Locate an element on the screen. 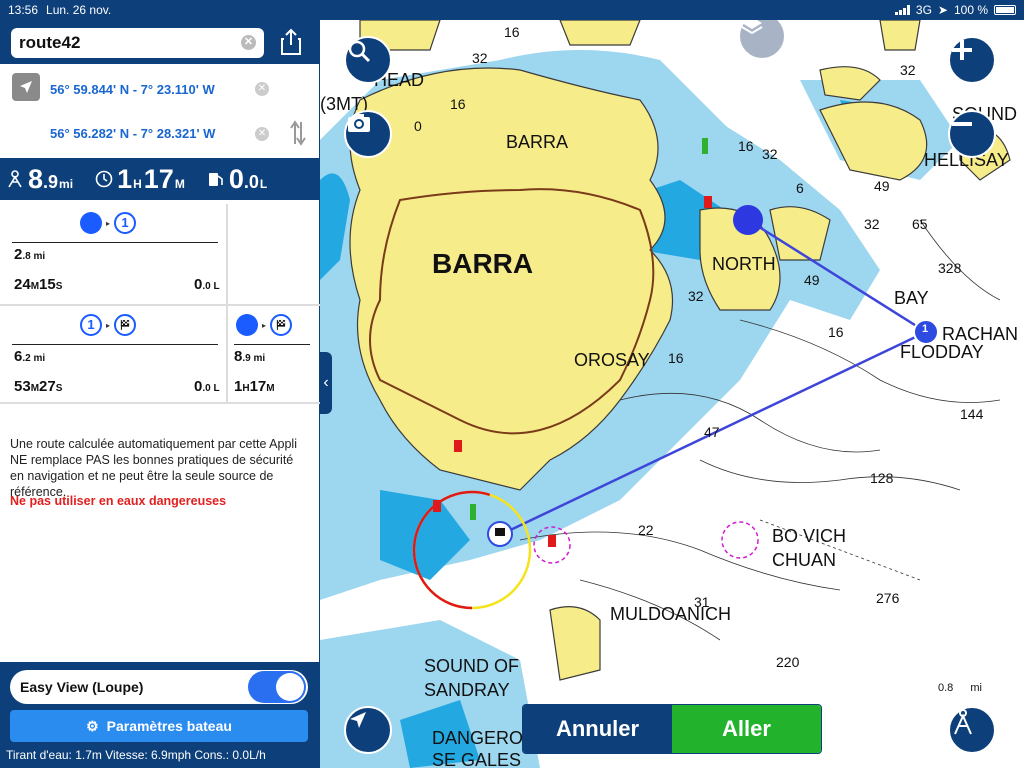 The image size is (1024, 768). map-label: BAY is located at coordinates (911, 298).